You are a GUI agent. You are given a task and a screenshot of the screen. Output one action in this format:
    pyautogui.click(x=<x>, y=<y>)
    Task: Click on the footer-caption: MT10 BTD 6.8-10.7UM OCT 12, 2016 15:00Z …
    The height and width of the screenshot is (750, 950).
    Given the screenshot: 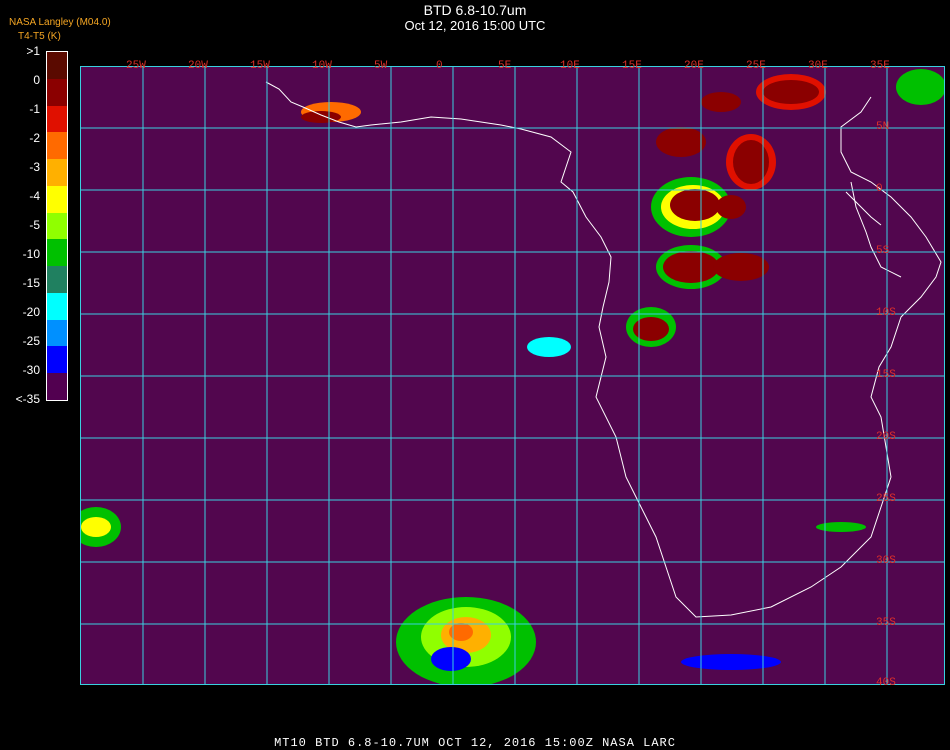 What is the action you would take?
    pyautogui.click(x=475, y=743)
    